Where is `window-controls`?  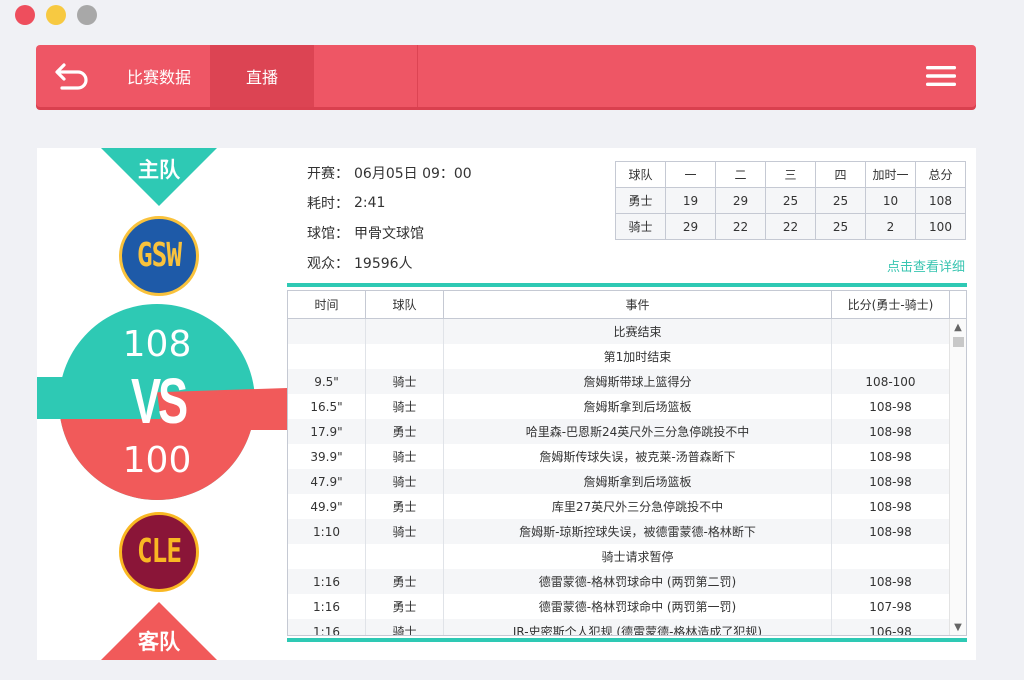 window-controls is located at coordinates (56, 15).